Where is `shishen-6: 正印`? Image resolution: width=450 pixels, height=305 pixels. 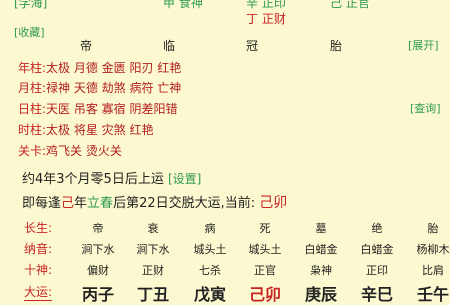 shishen-6: 正印 is located at coordinates (377, 270).